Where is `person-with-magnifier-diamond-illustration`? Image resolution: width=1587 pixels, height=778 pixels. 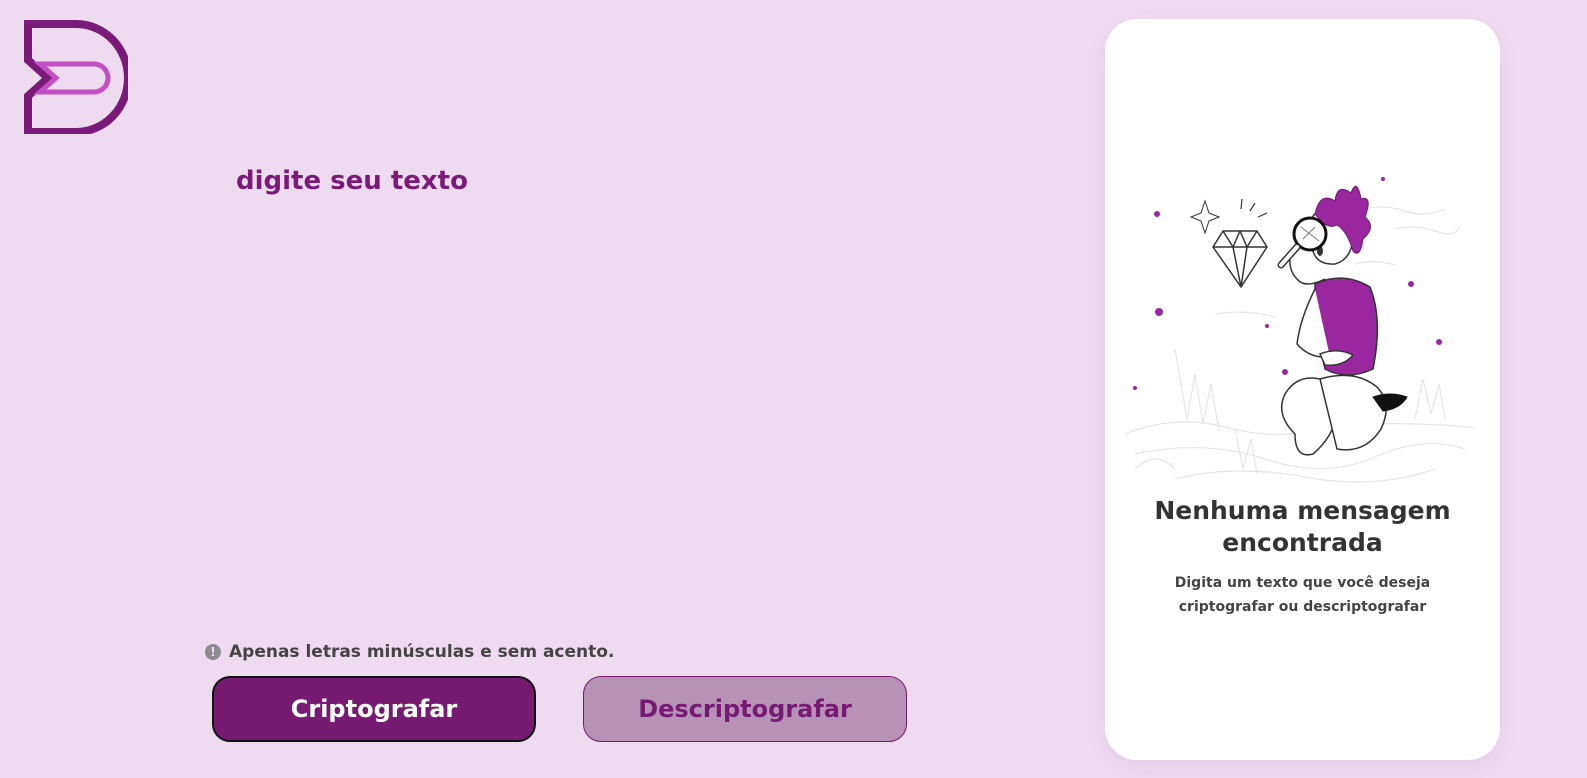
person-with-magnifier-diamond-illustration is located at coordinates (1300, 330).